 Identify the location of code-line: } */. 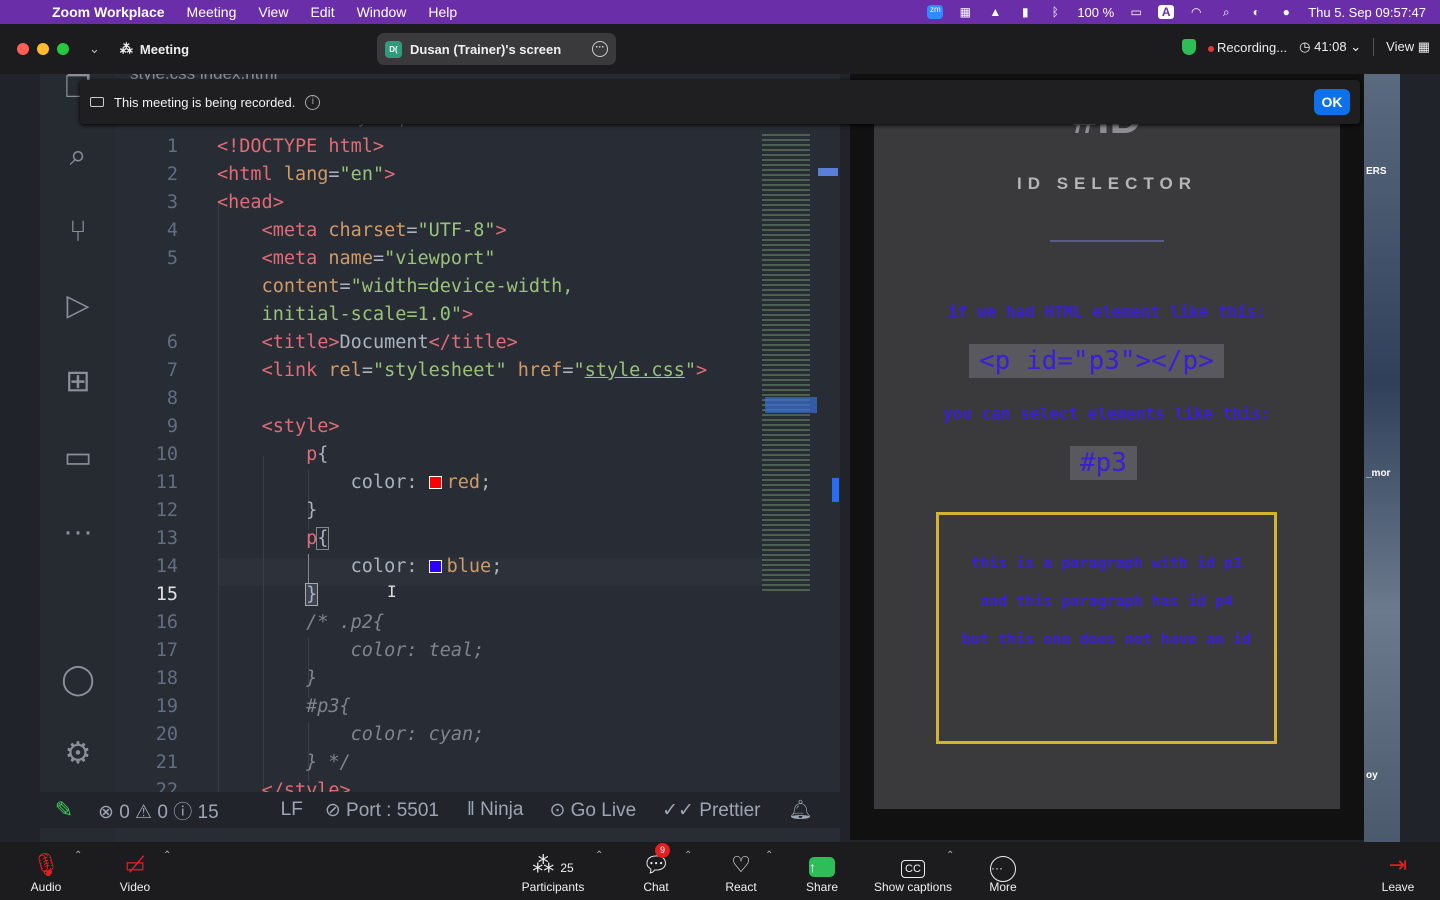
(284, 762).